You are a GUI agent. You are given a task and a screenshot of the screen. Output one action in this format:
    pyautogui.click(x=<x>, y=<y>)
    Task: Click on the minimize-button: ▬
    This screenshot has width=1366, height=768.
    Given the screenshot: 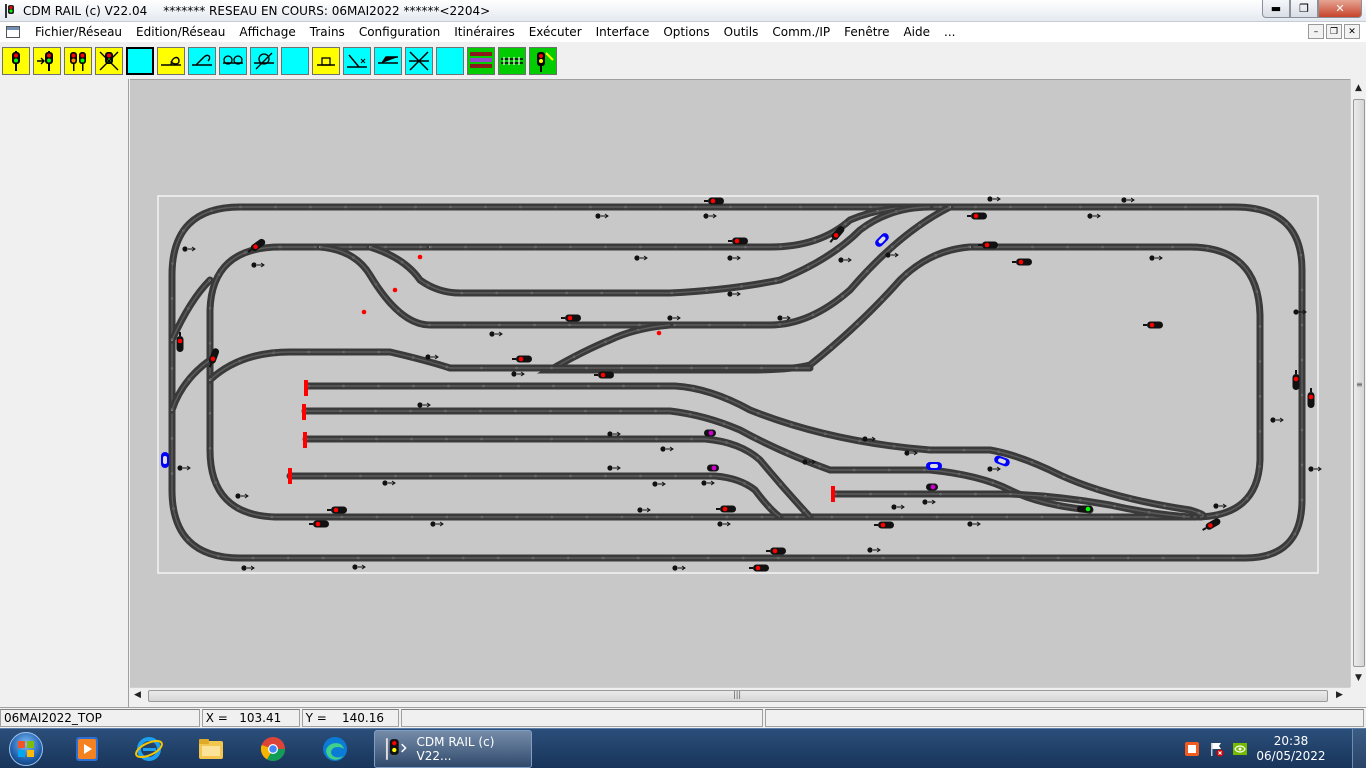 What is the action you would take?
    pyautogui.click(x=1276, y=9)
    